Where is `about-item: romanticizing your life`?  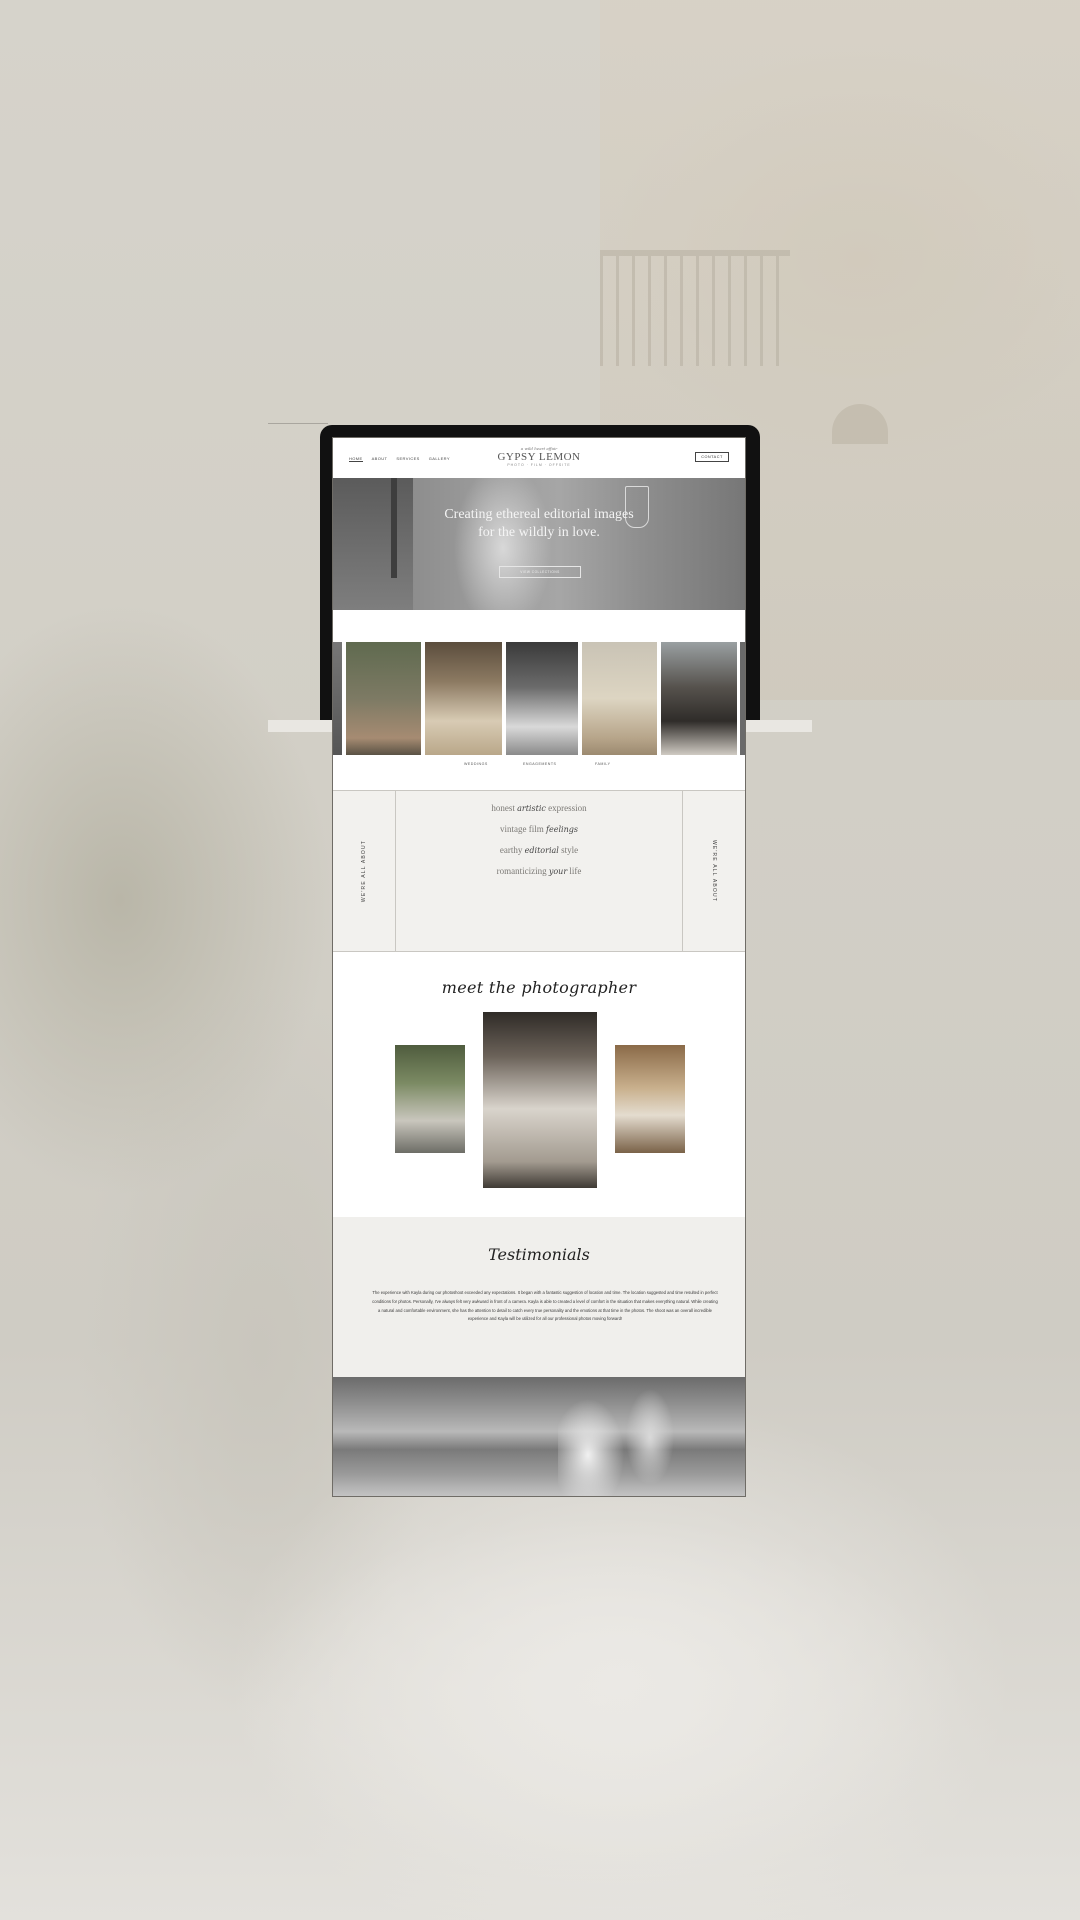 about-item: romanticizing your life is located at coordinates (539, 871).